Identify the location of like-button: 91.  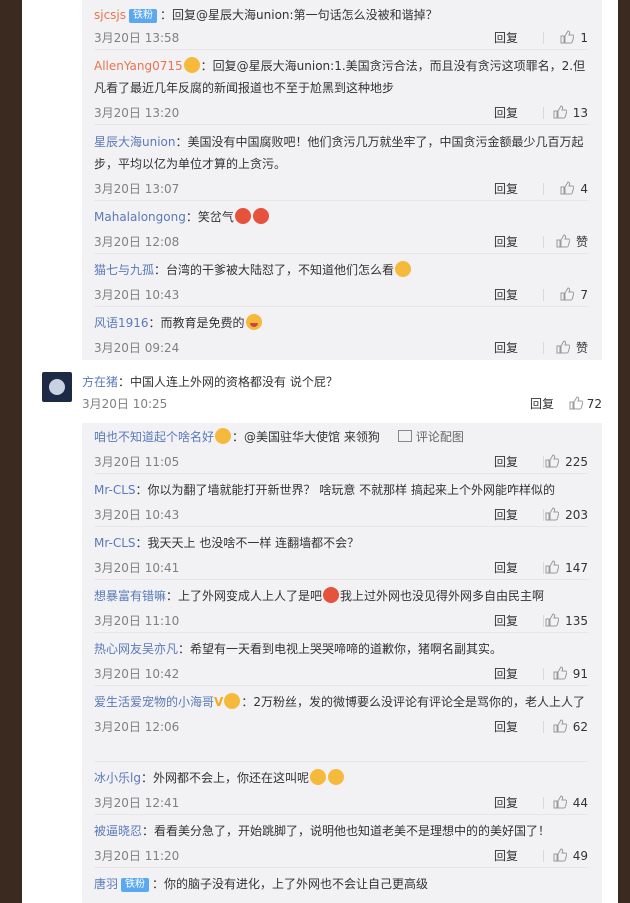
(570, 674).